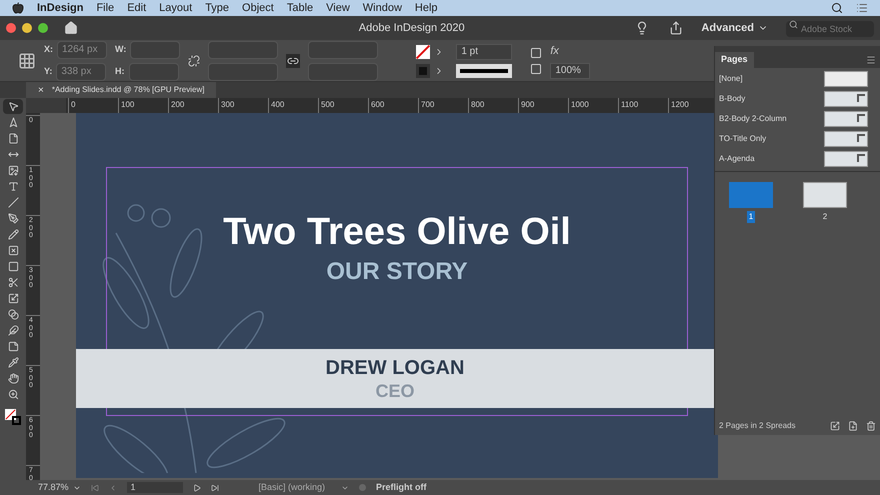  I want to click on chain-icon, so click(293, 61).